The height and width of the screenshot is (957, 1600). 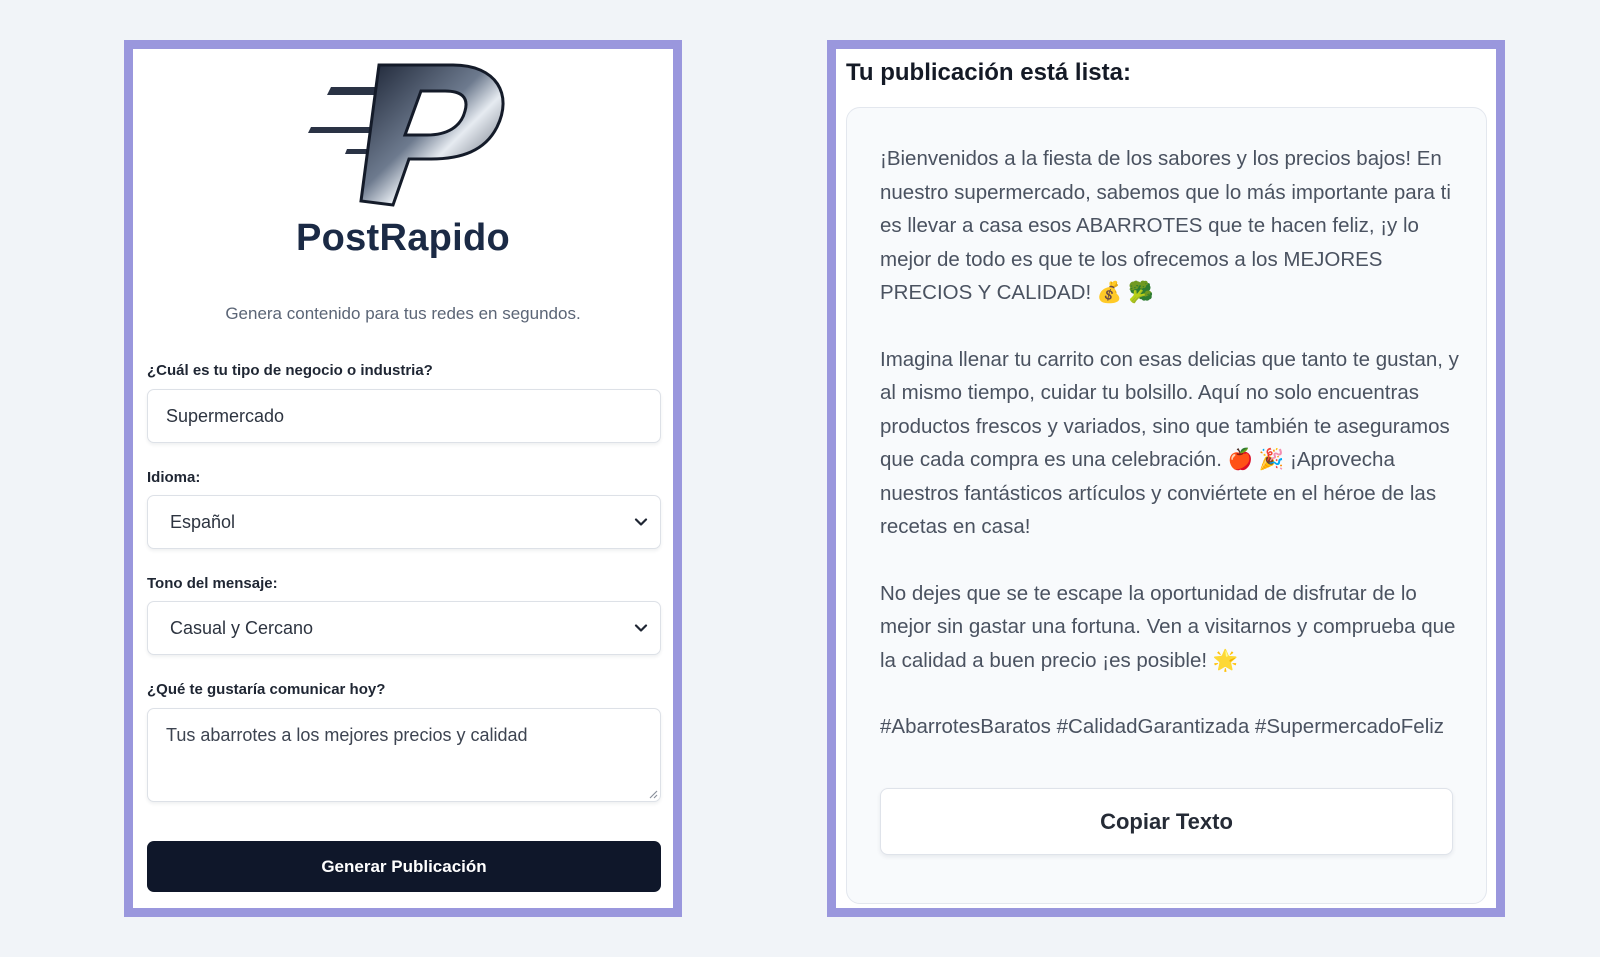 What do you see at coordinates (203, 521) in the screenshot?
I see `language-select-value: Español` at bounding box center [203, 521].